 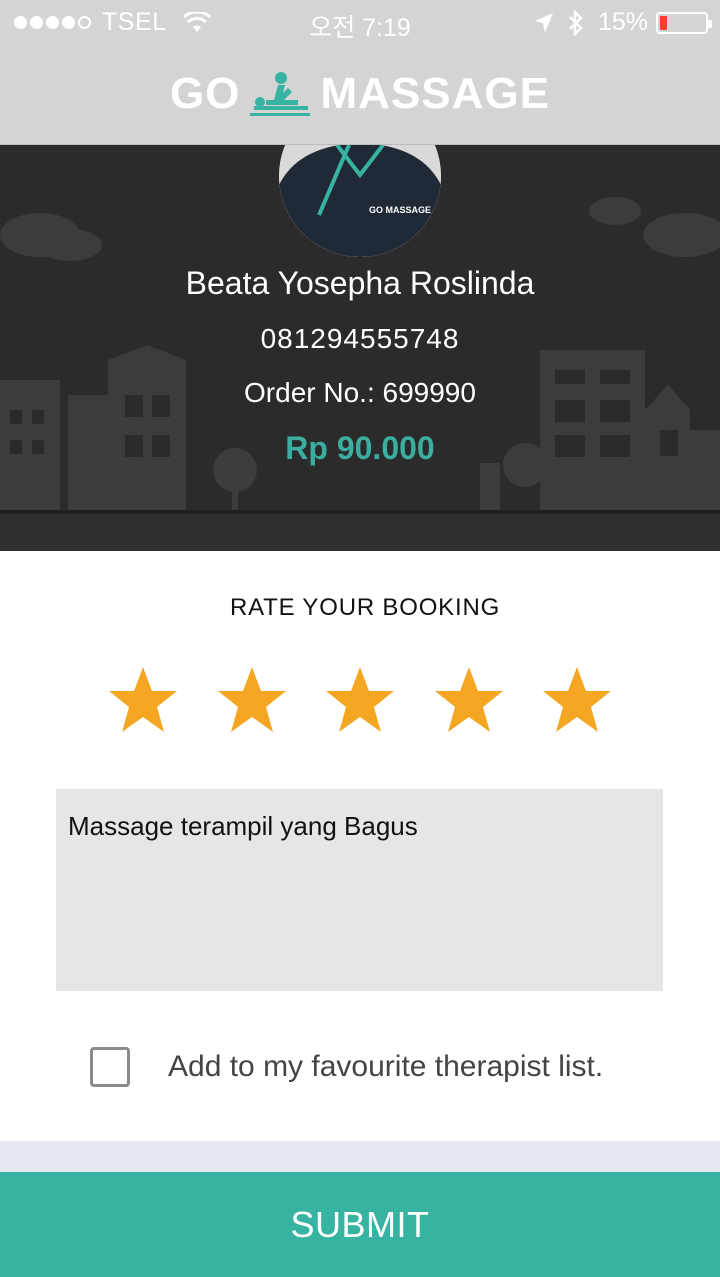 I want to click on review-textarea: Massage terampil yang Bagus, so click(x=359, y=890).